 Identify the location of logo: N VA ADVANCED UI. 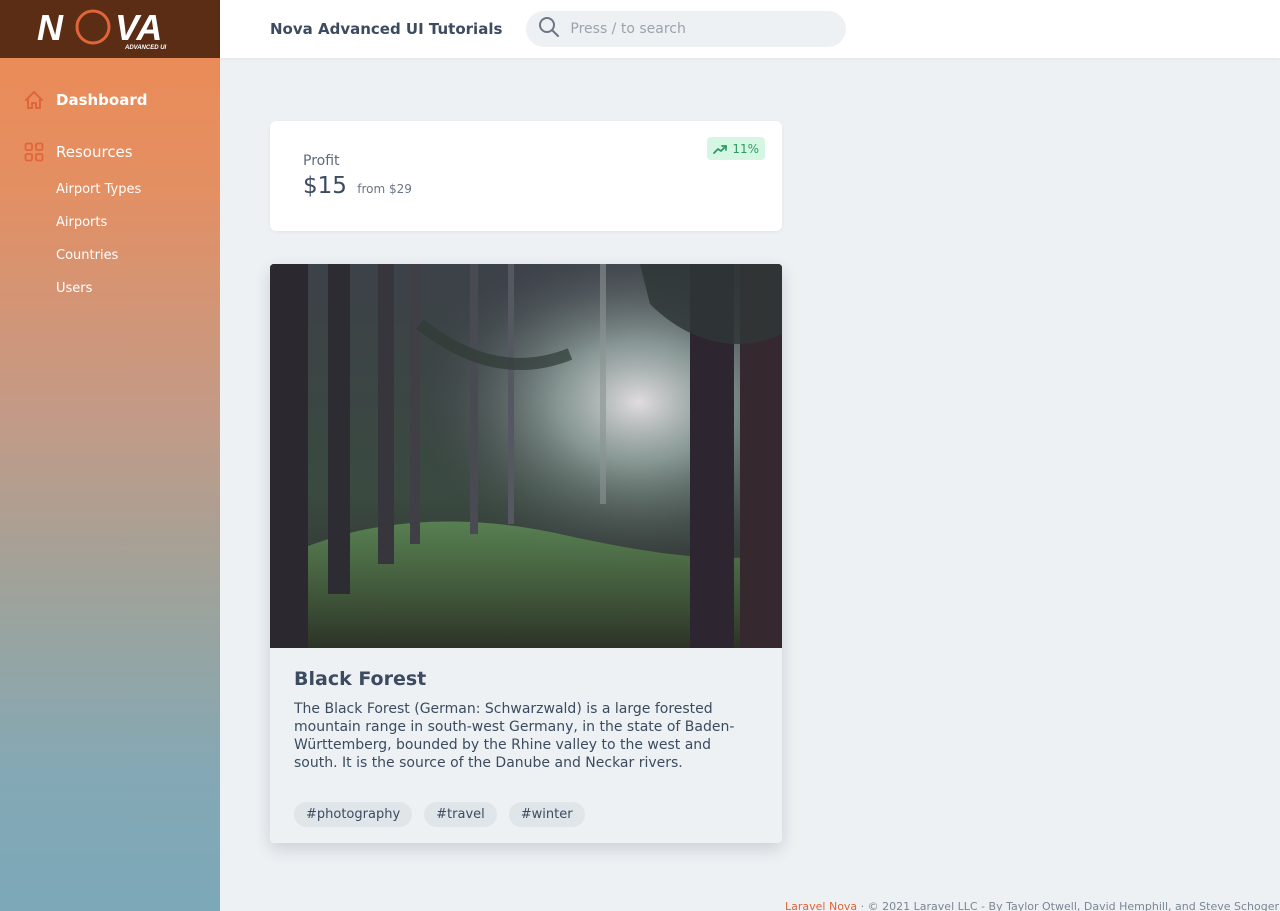
(110, 29).